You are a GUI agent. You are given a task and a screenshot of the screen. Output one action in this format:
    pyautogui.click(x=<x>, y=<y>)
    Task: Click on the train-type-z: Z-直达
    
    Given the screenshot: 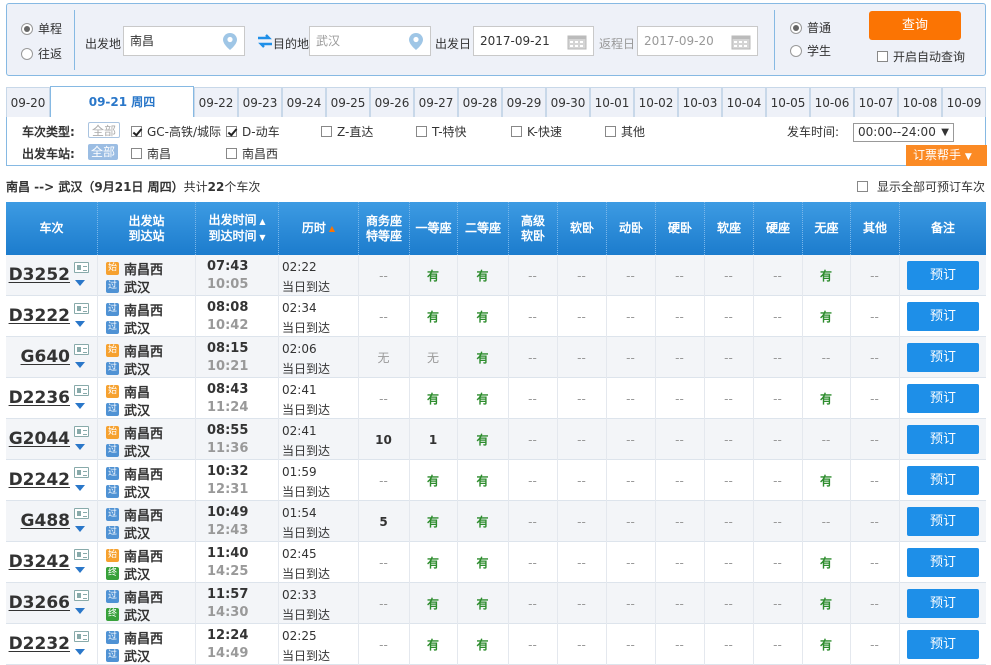 What is the action you would take?
    pyautogui.click(x=347, y=131)
    